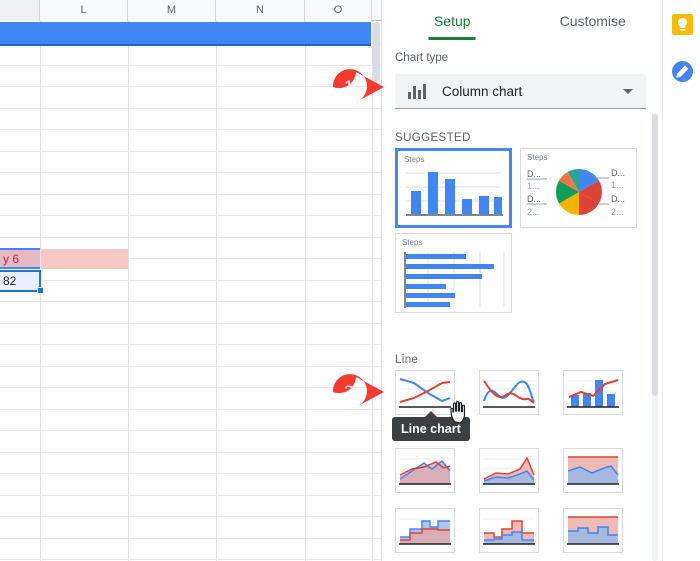 The width and height of the screenshot is (700, 561). I want to click on suggested-heading: SUGGESTED, so click(433, 138).